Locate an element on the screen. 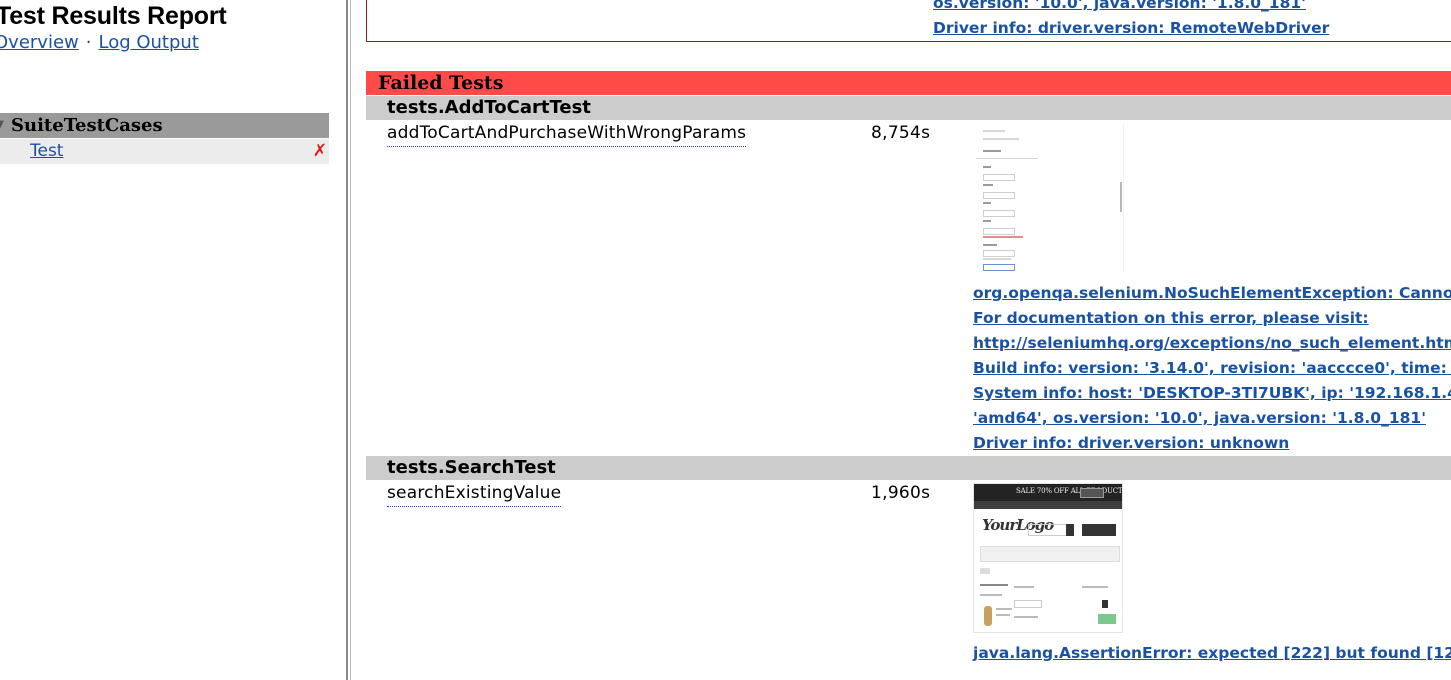 The image size is (1451, 680). test-duration: 1,960s is located at coordinates (901, 493).